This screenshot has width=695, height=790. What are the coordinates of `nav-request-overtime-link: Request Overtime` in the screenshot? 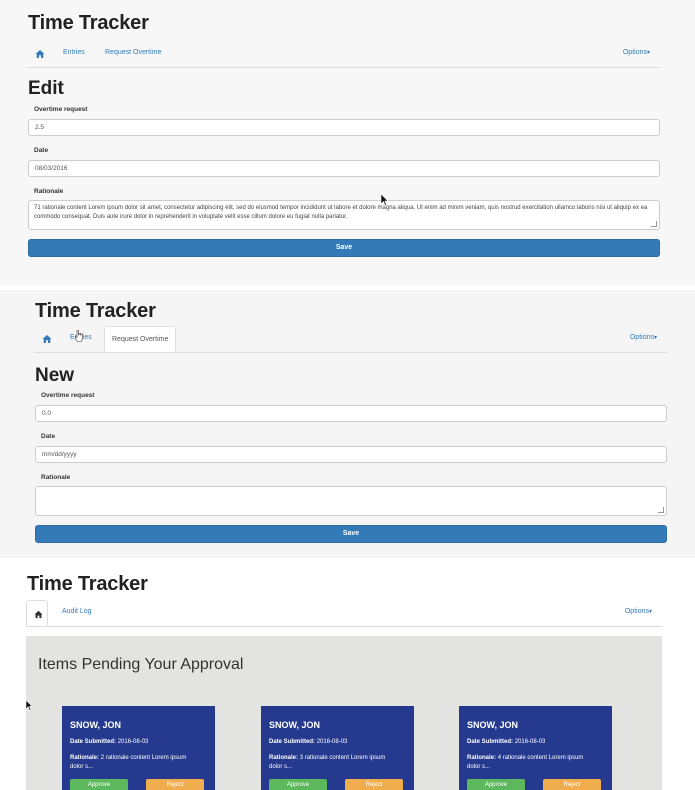 It's located at (133, 52).